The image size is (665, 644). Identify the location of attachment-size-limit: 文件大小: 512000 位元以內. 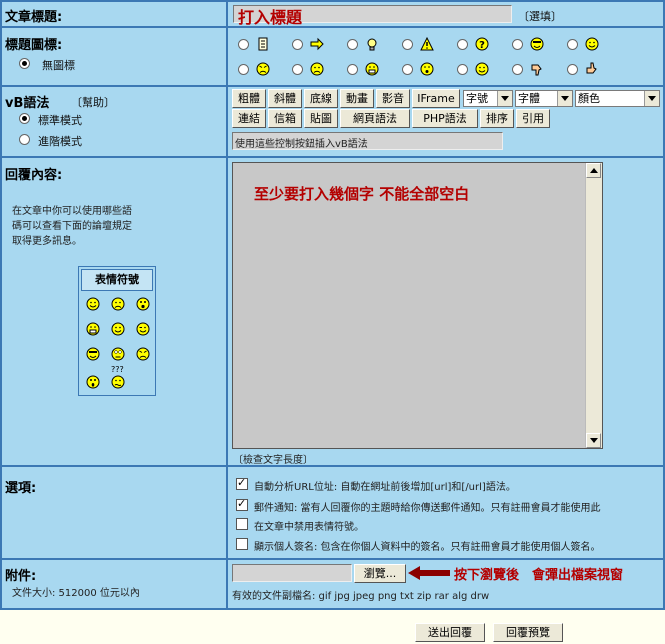
(76, 593).